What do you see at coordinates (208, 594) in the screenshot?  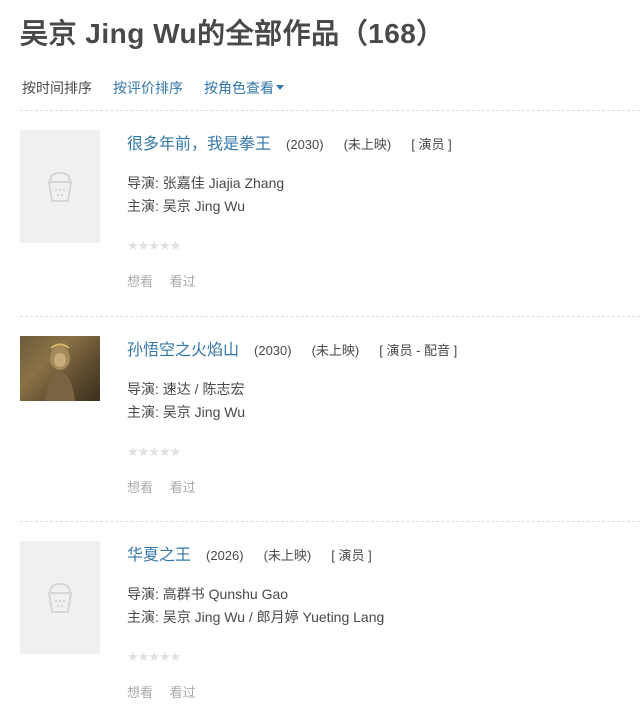 I see `work-director: 导演: 高群书 Qunshu Gao` at bounding box center [208, 594].